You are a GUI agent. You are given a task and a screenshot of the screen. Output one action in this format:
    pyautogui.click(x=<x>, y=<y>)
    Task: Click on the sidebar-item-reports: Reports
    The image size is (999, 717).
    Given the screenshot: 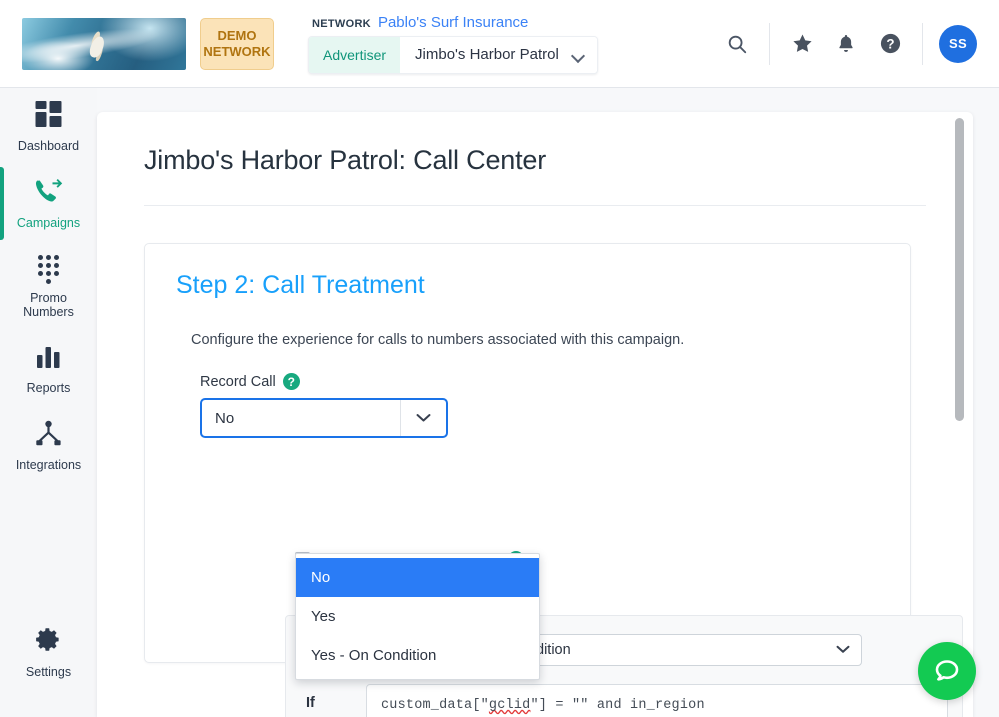 What is the action you would take?
    pyautogui.click(x=48, y=369)
    